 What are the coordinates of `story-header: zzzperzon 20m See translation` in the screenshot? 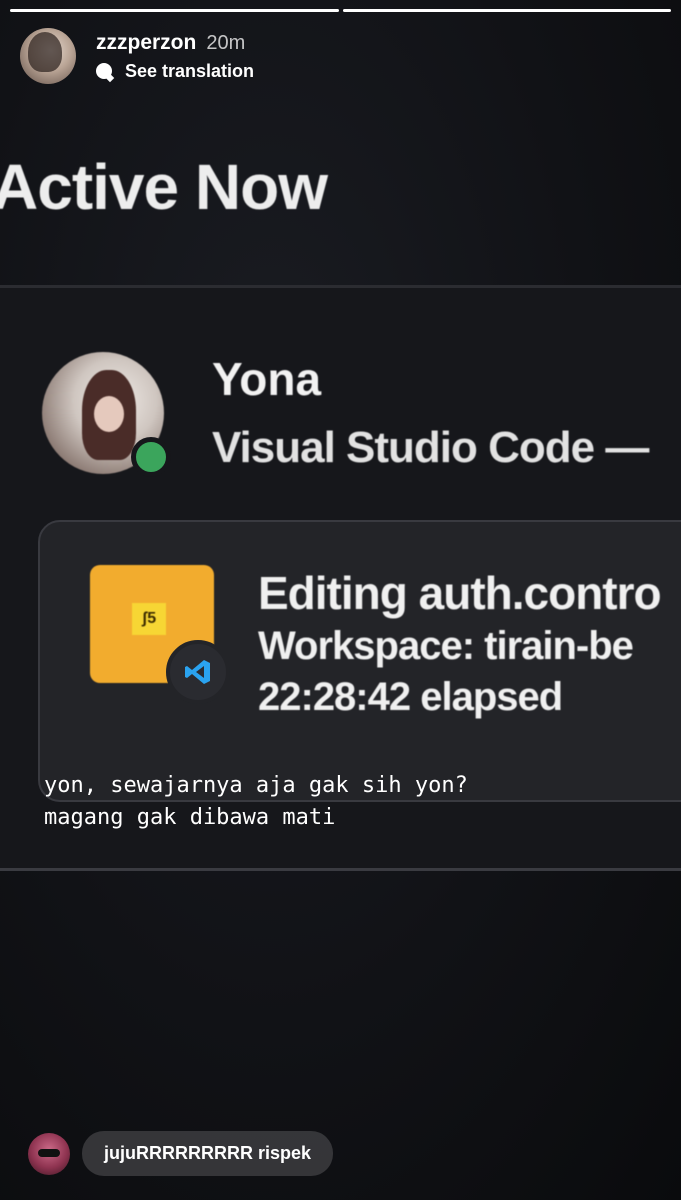 It's located at (137, 56).